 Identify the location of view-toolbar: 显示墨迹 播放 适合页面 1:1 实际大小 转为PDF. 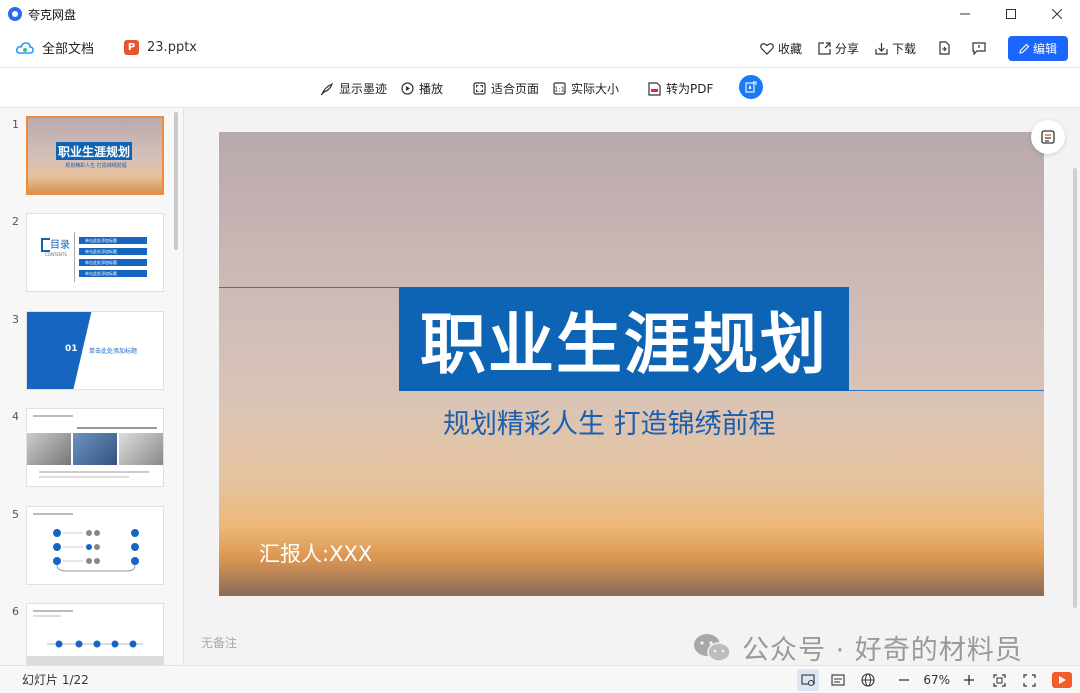
(540, 88).